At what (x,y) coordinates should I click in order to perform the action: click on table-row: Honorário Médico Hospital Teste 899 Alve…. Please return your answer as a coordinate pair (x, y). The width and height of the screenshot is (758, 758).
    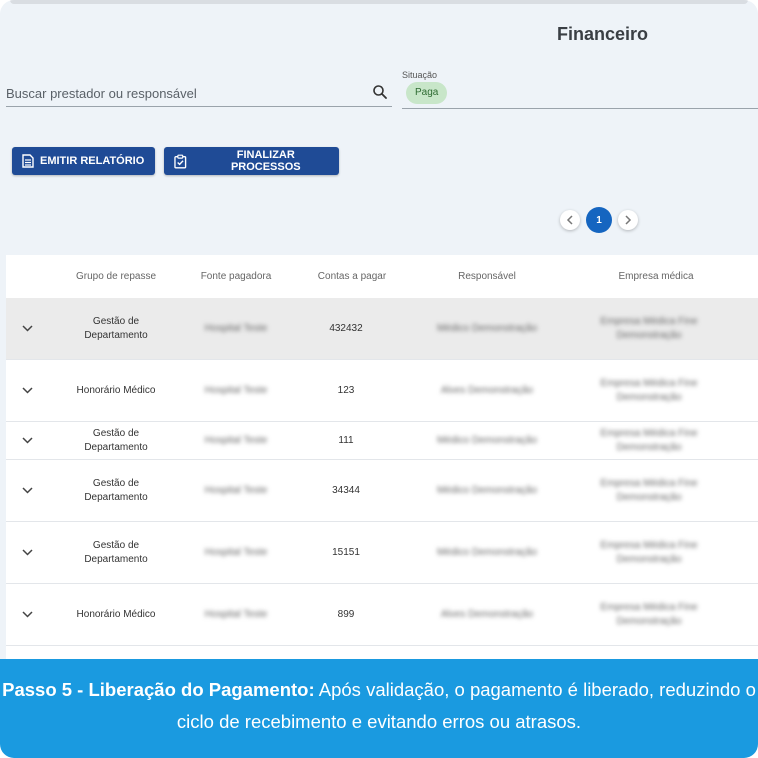
    Looking at the image, I should click on (382, 615).